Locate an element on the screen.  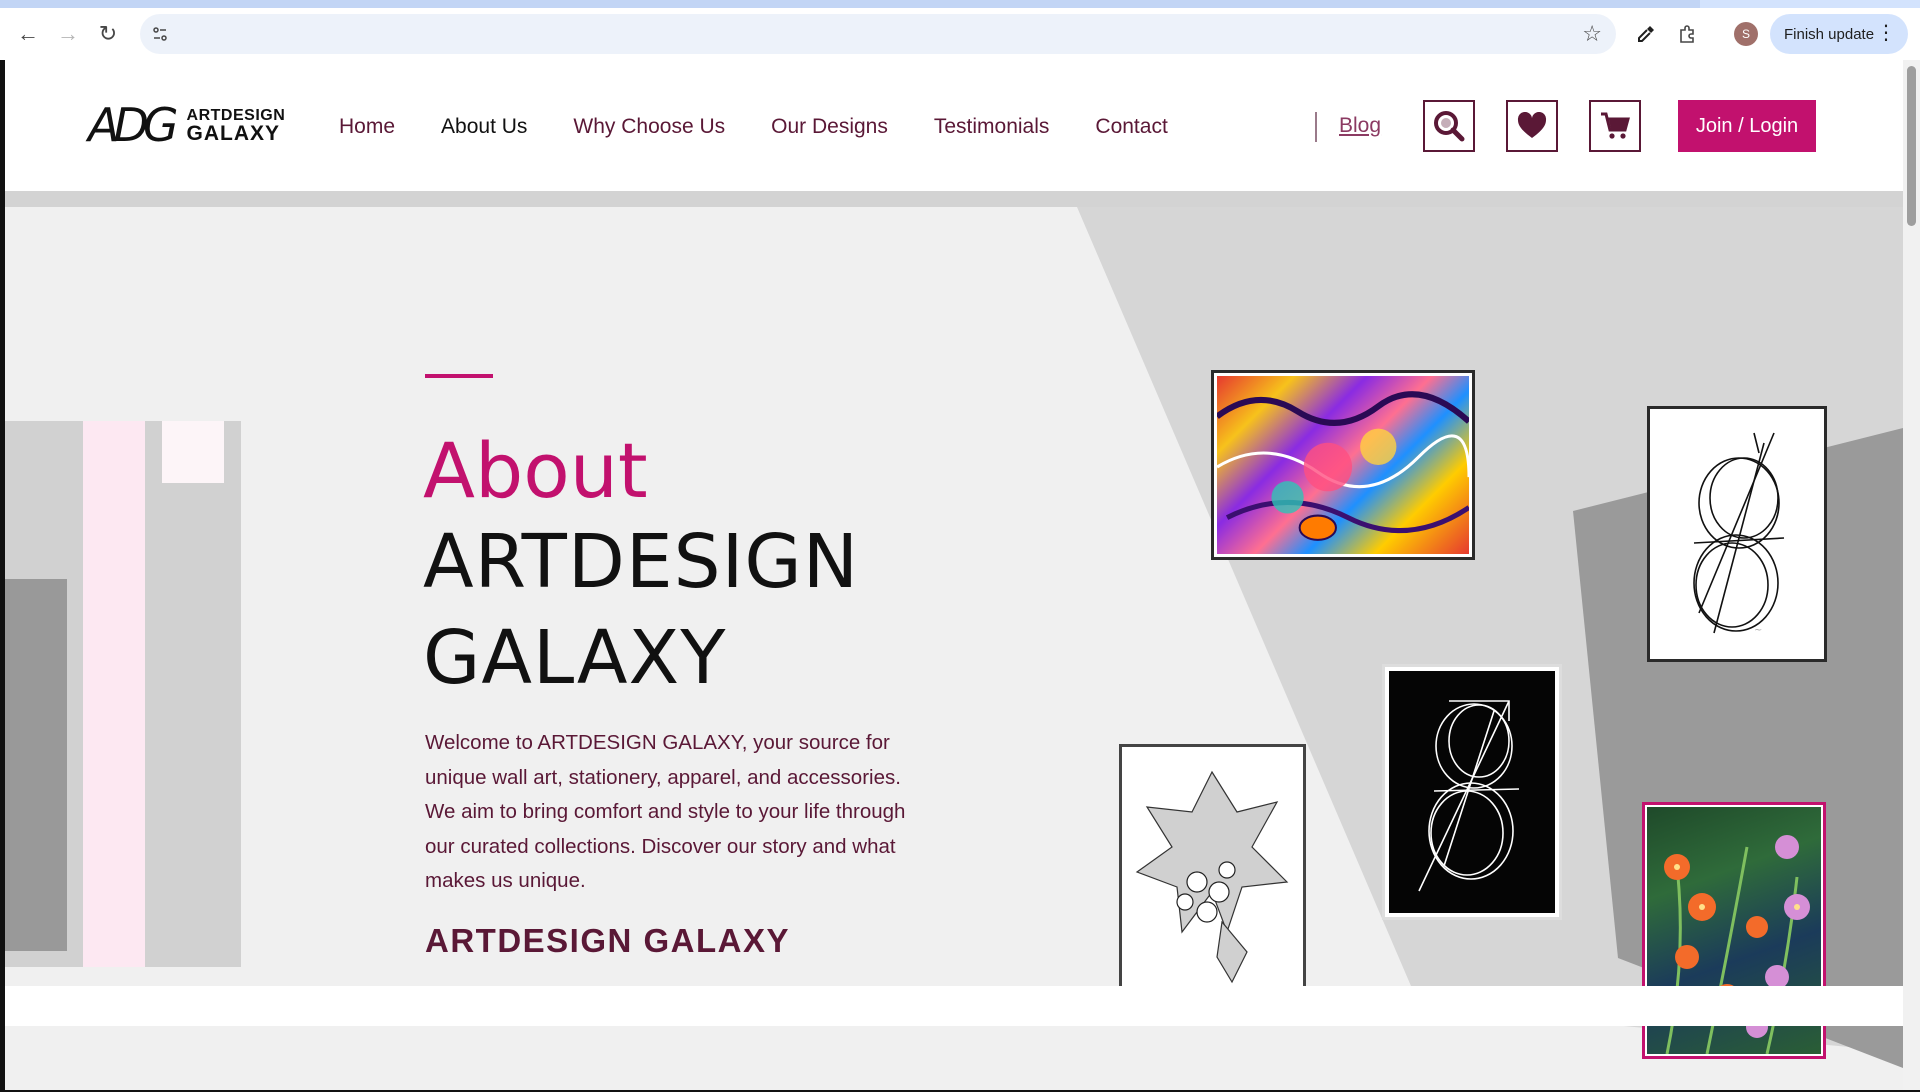
artwork-line-drawing-white: ~ is located at coordinates (1737, 534).